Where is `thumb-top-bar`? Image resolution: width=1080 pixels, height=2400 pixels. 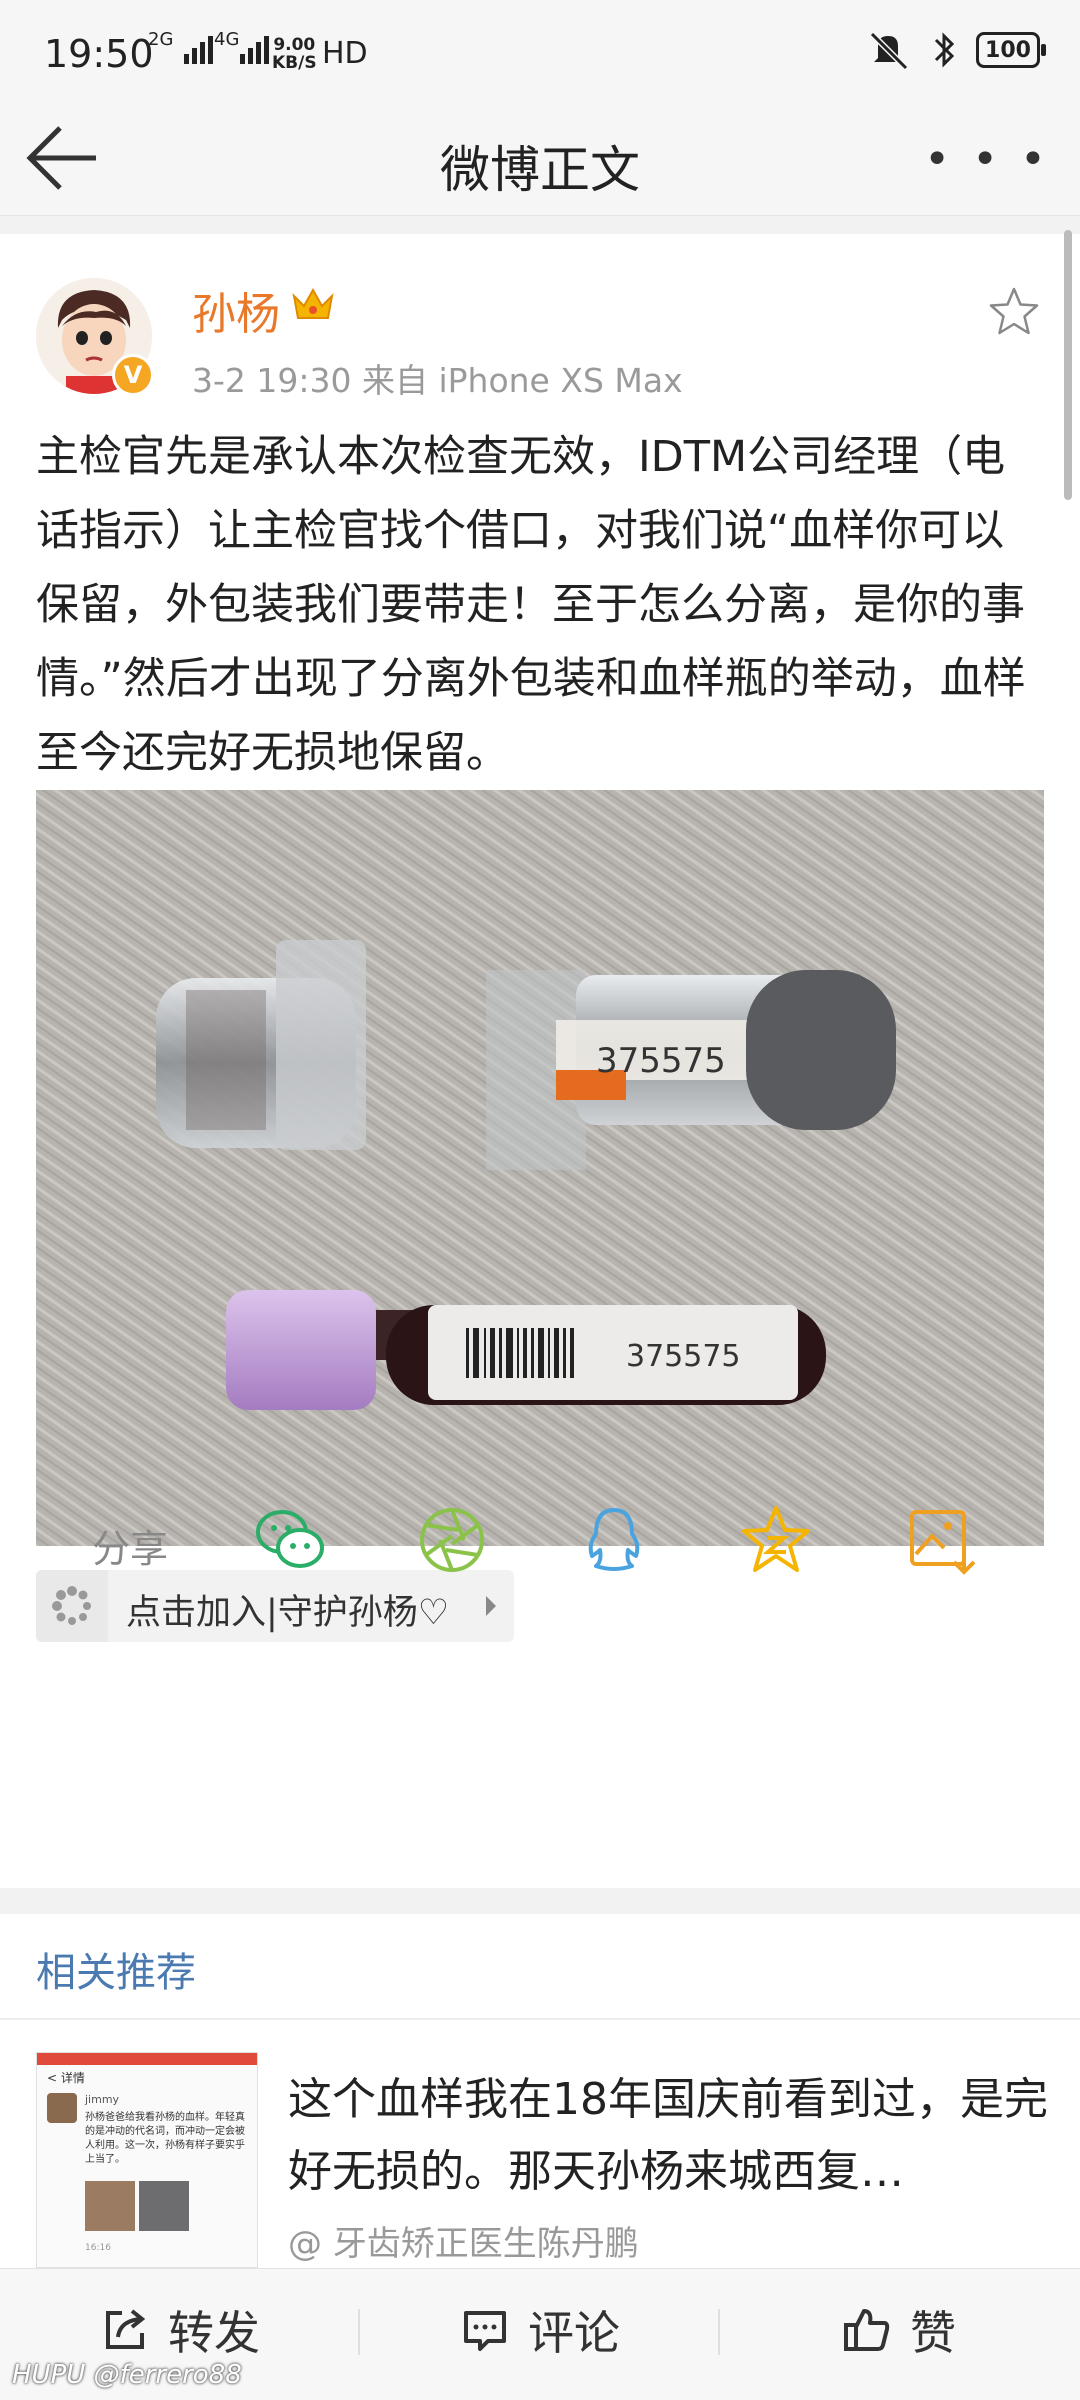
thumb-top-bar is located at coordinates (147, 2059).